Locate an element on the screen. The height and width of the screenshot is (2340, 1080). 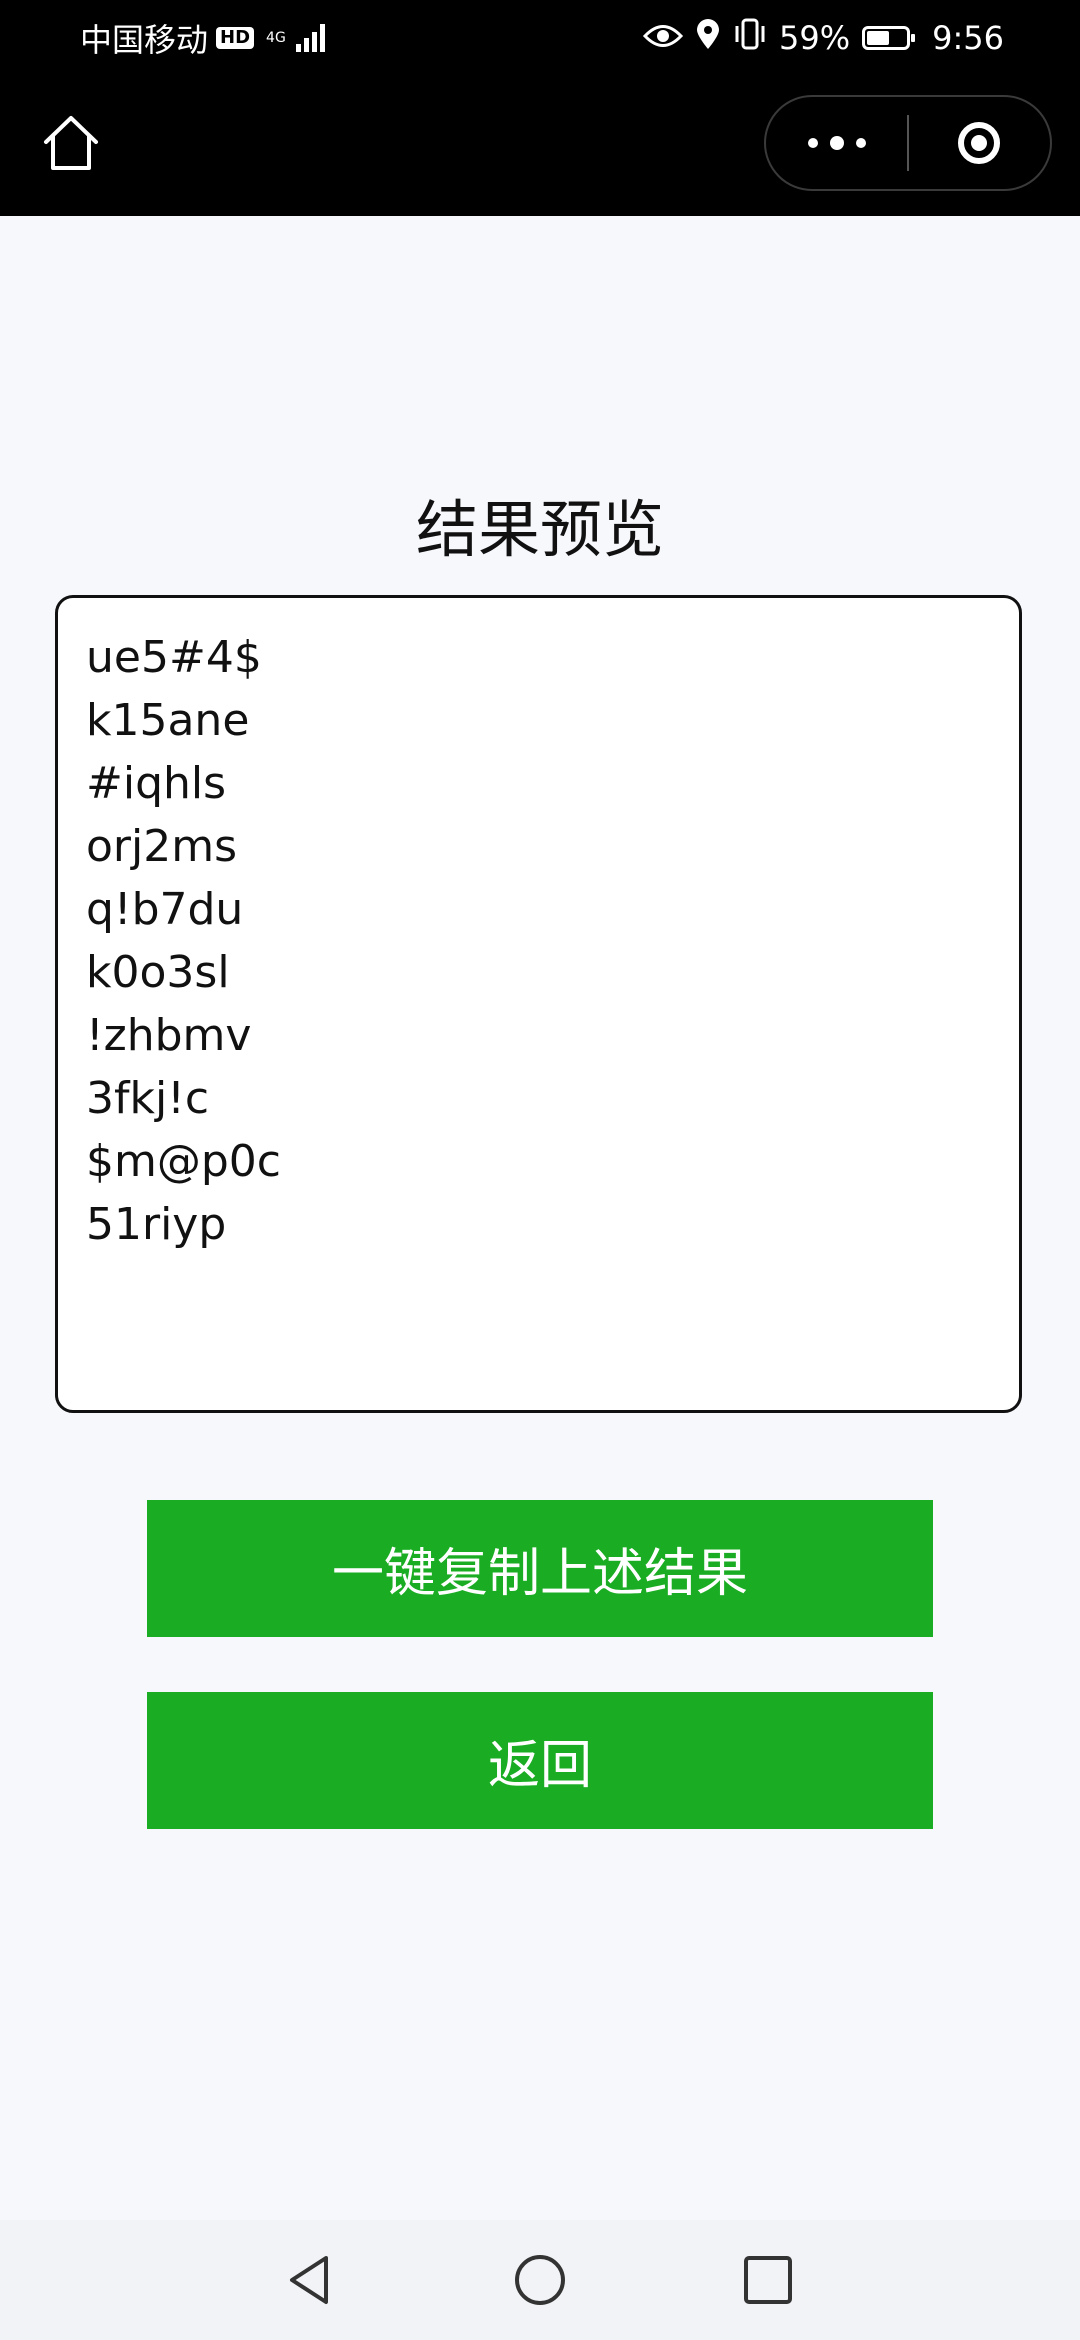
result-line: k15ane is located at coordinates (168, 720).